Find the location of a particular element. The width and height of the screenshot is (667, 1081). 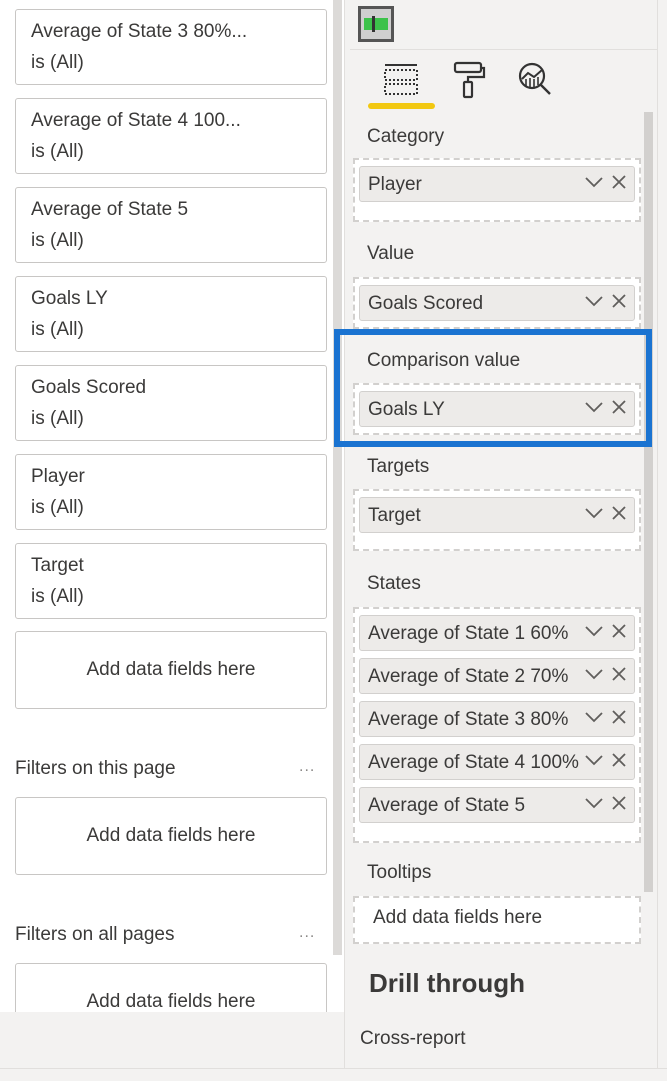

field-pill: Target is located at coordinates (497, 515).